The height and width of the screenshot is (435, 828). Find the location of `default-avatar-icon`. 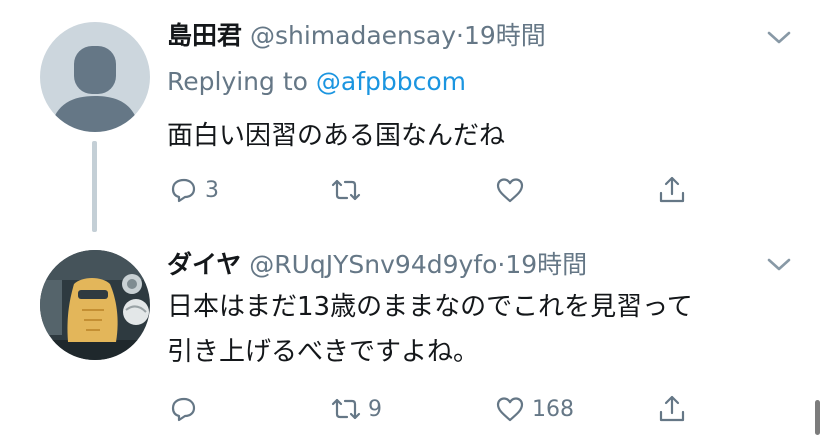

default-avatar-icon is located at coordinates (95, 77).